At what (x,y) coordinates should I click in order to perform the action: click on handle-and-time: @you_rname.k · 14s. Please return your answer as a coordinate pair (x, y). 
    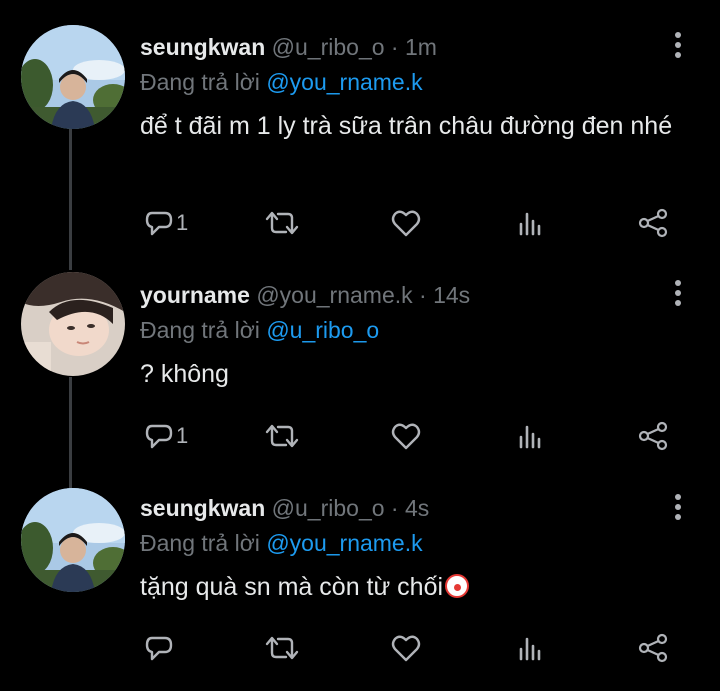
    Looking at the image, I should click on (360, 295).